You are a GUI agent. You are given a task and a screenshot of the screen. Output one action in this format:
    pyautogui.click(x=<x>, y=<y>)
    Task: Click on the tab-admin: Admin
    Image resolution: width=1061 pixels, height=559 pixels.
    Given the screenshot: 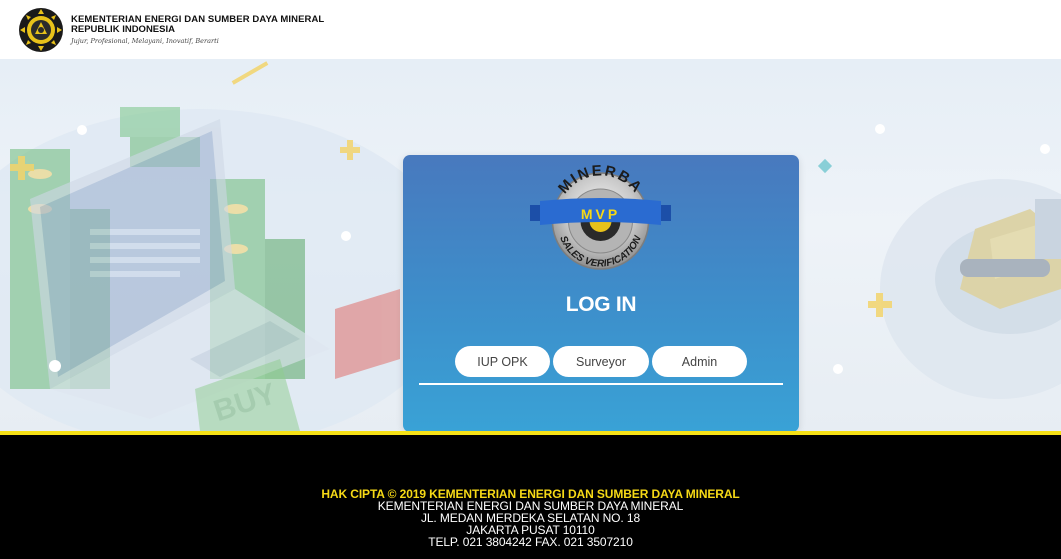 What is the action you would take?
    pyautogui.click(x=699, y=361)
    